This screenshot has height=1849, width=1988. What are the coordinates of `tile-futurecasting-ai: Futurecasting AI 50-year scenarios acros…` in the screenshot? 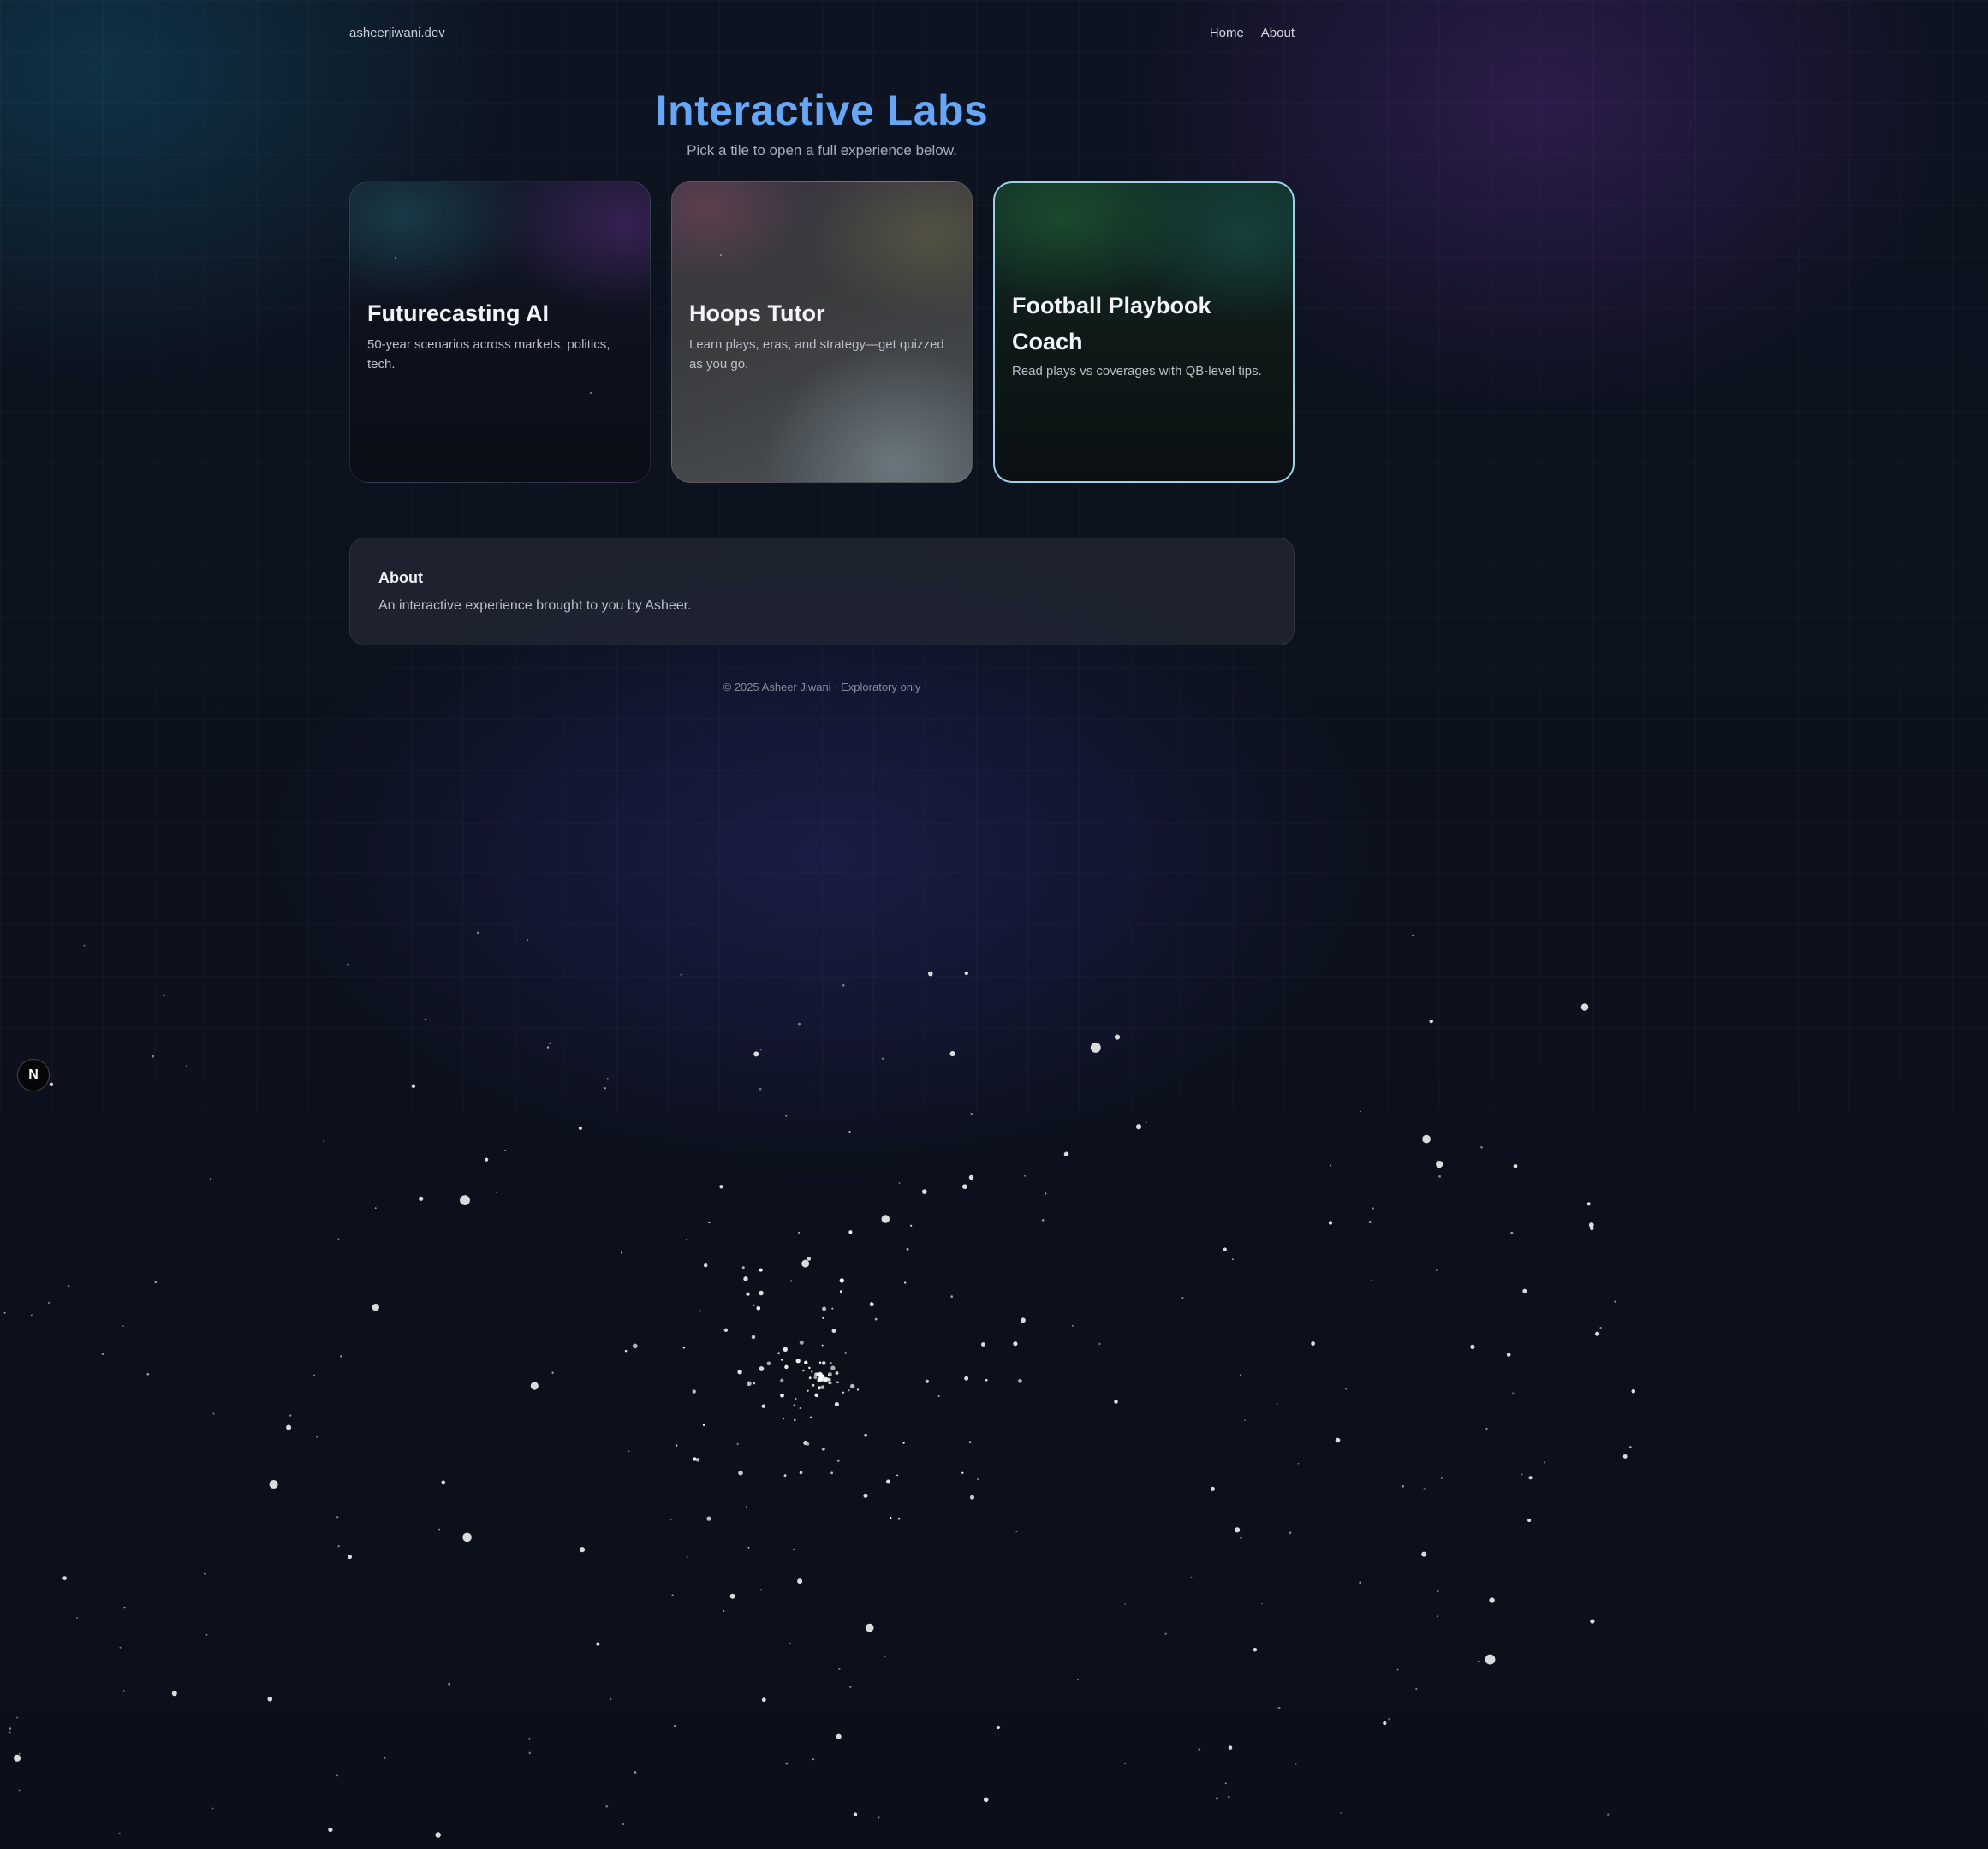 It's located at (500, 332).